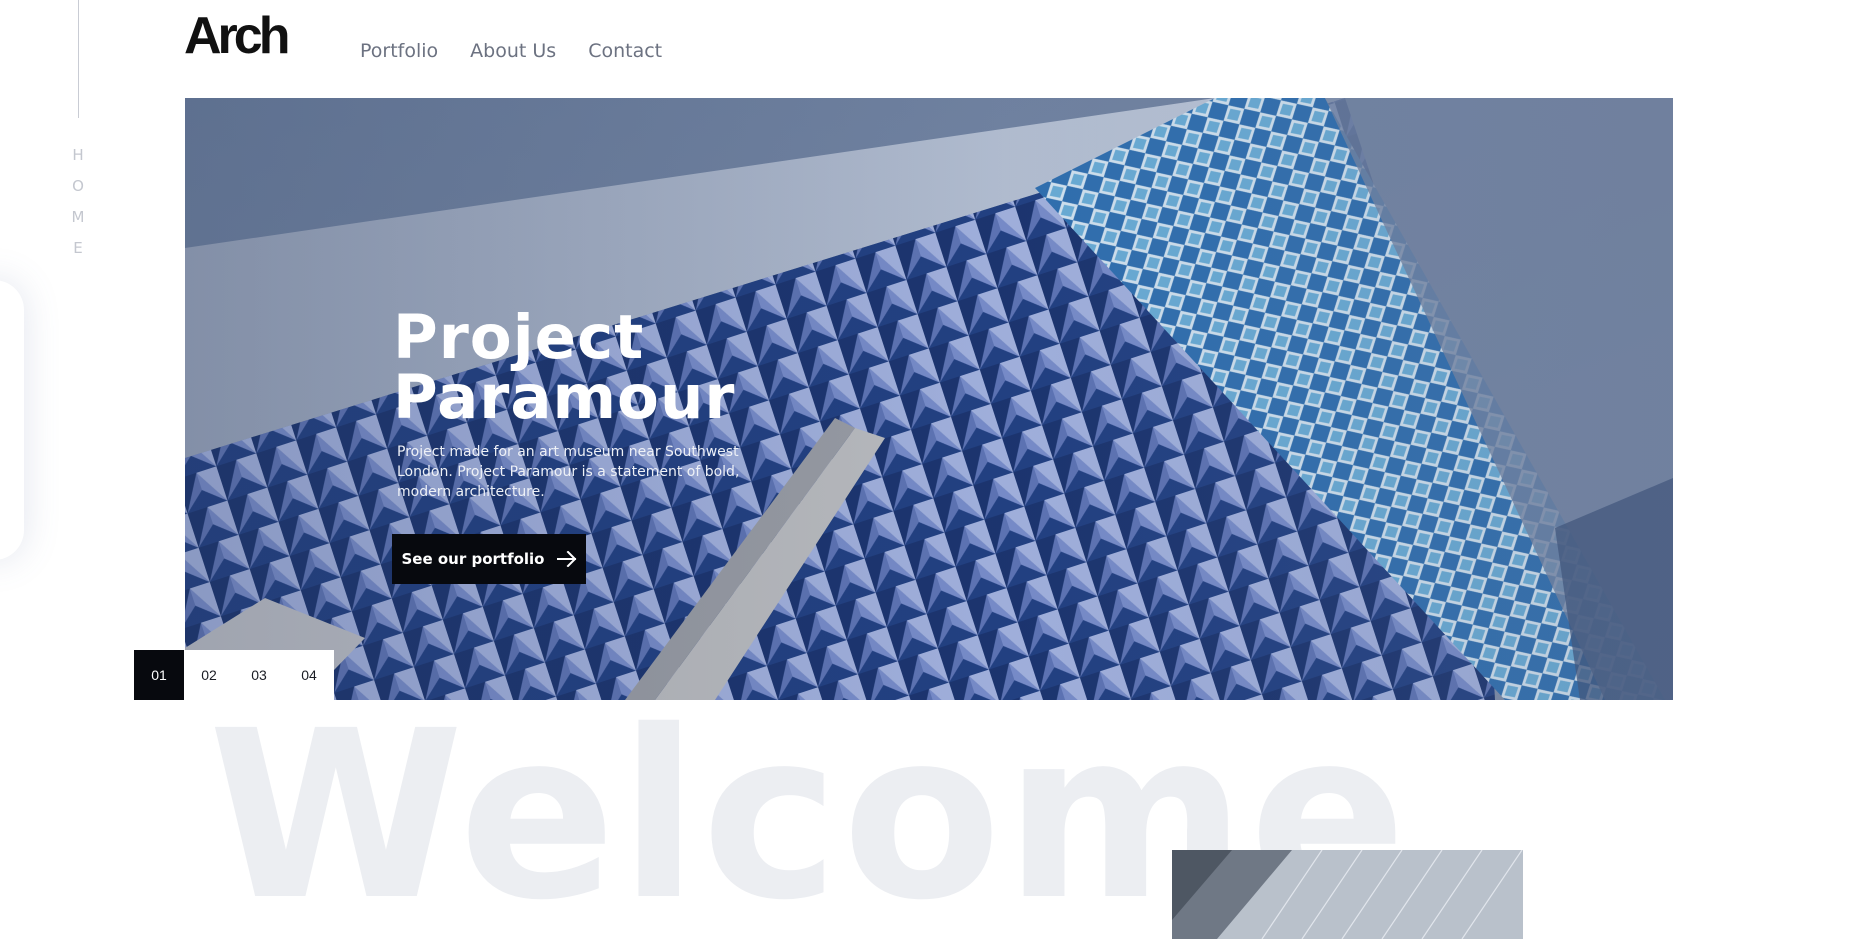 Image resolution: width=1851 pixels, height=951 pixels. Describe the element at coordinates (12, 420) in the screenshot. I see `side-shadow-panel` at that location.